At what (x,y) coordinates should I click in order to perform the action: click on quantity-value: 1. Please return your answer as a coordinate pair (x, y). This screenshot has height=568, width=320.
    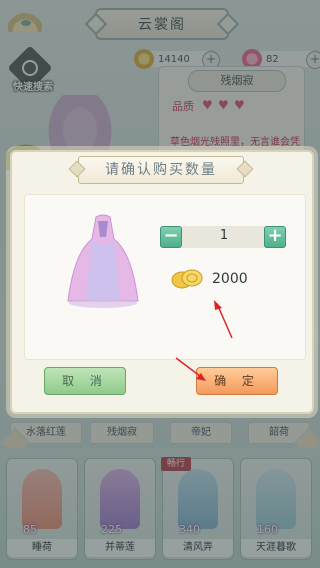
    Looking at the image, I should click on (224, 235).